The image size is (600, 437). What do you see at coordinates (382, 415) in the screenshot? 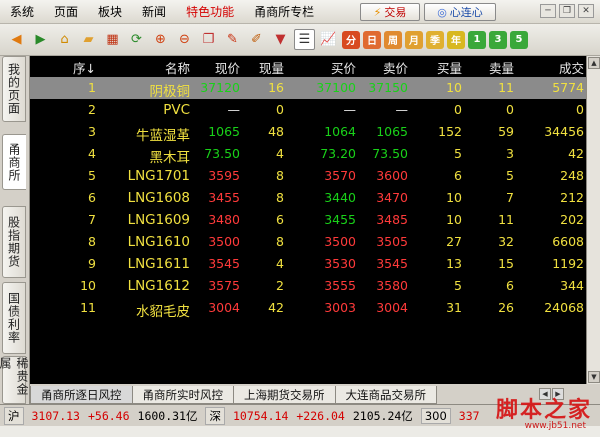
I see `sz-amount: 2105.24亿` at bounding box center [382, 415].